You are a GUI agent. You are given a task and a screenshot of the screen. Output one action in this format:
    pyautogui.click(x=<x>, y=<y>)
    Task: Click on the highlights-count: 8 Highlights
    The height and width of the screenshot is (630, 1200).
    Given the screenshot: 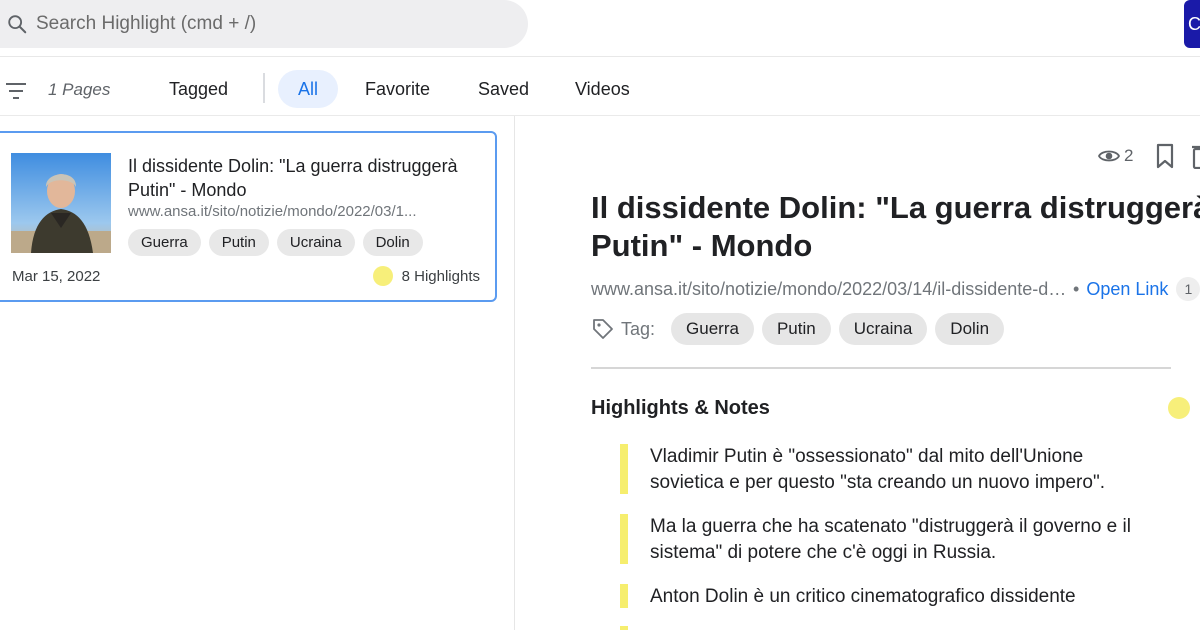 What is the action you would take?
    pyautogui.click(x=440, y=276)
    